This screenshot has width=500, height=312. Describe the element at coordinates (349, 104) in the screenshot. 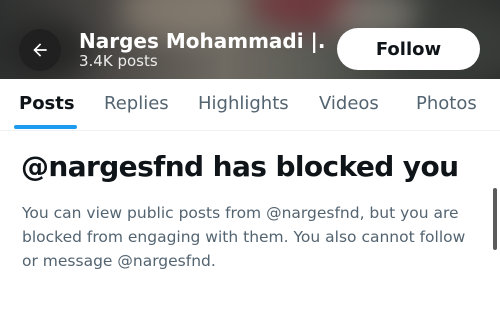

I see `tab-videos: Videos` at that location.